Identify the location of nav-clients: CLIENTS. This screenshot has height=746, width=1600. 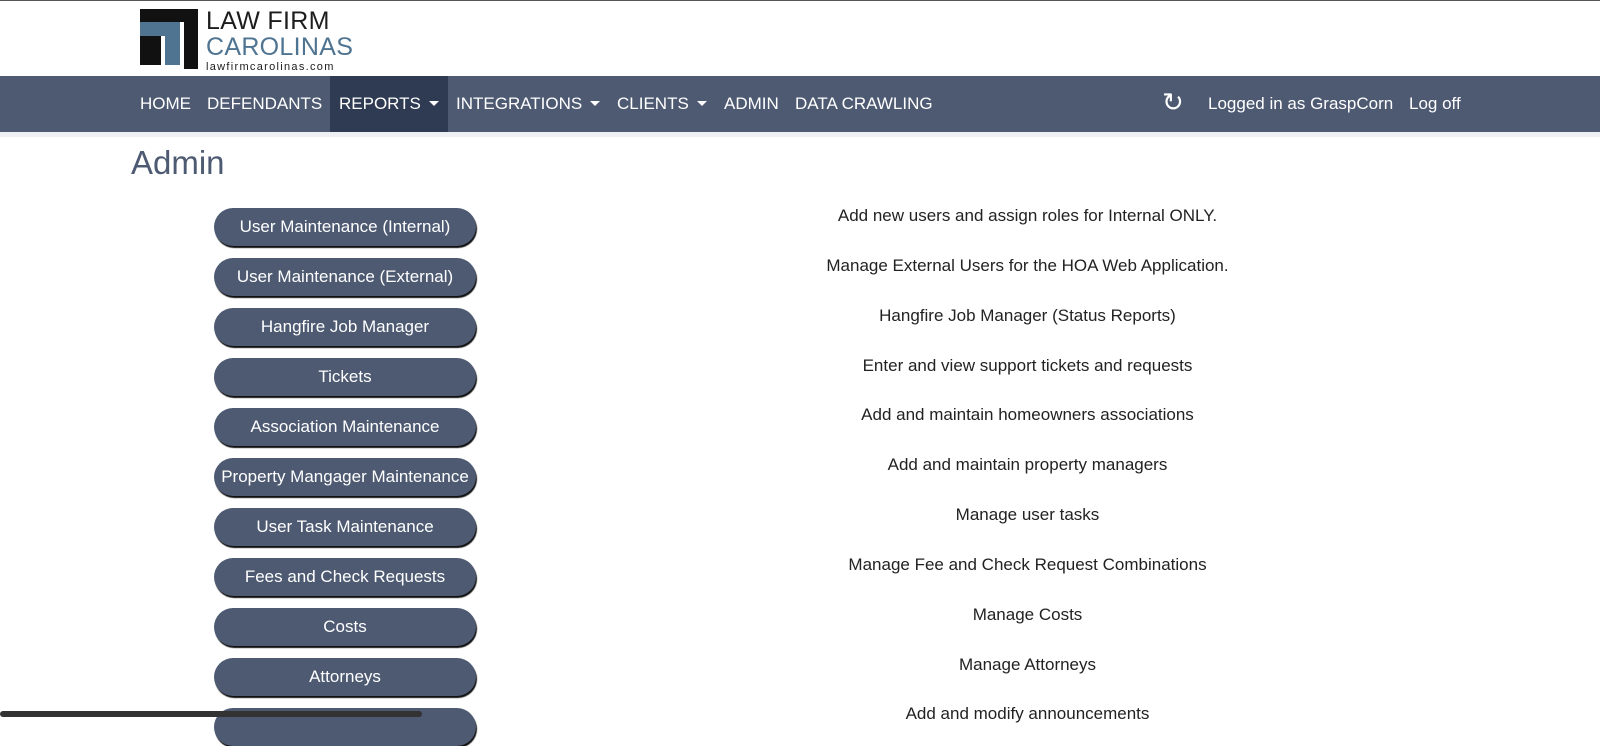
(662, 104).